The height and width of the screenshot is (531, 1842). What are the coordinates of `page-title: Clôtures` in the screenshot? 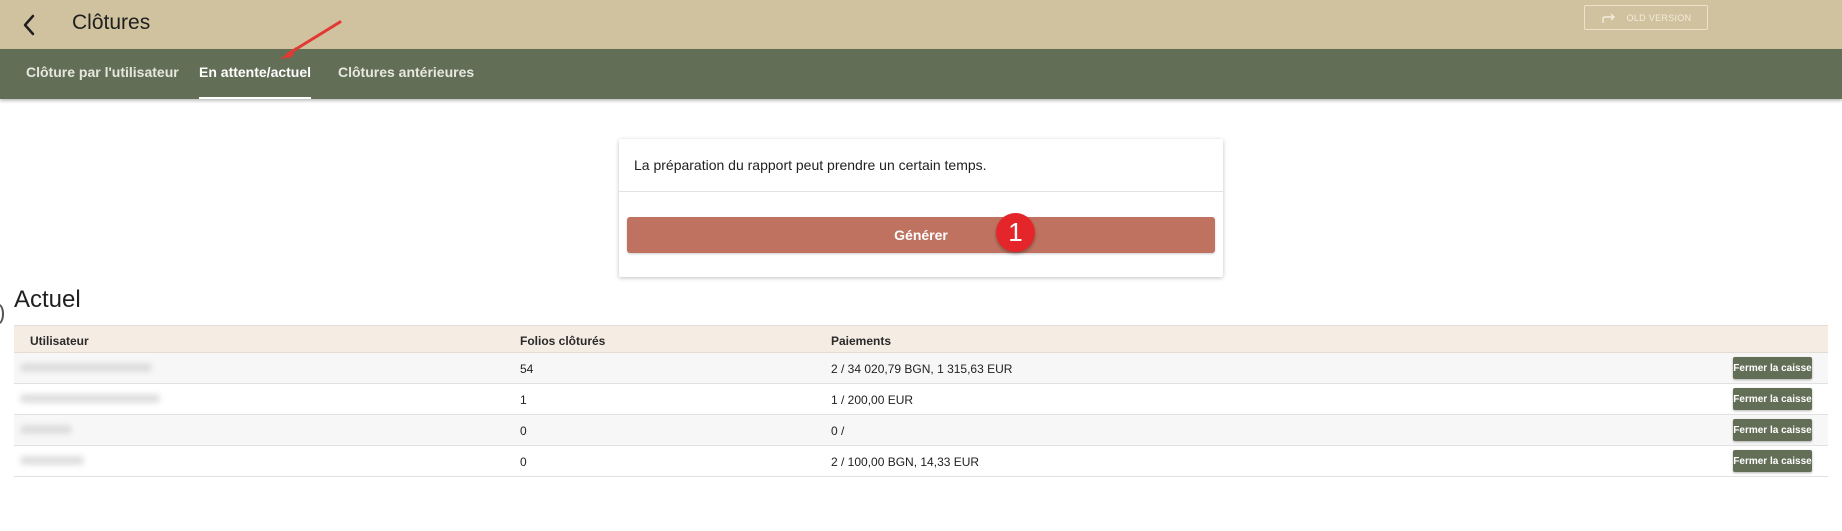 It's located at (111, 22).